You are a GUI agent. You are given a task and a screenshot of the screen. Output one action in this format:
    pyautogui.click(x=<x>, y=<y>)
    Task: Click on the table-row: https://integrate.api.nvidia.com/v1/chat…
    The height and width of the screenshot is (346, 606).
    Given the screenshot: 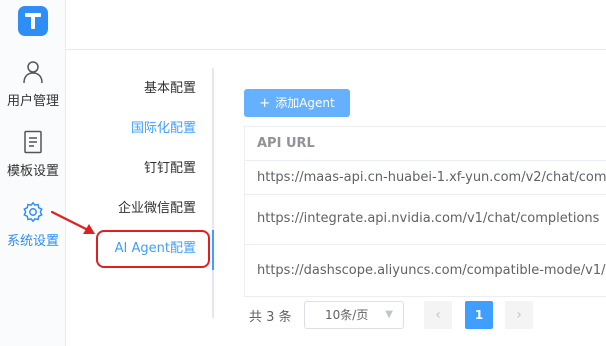 What is the action you would take?
    pyautogui.click(x=425, y=220)
    